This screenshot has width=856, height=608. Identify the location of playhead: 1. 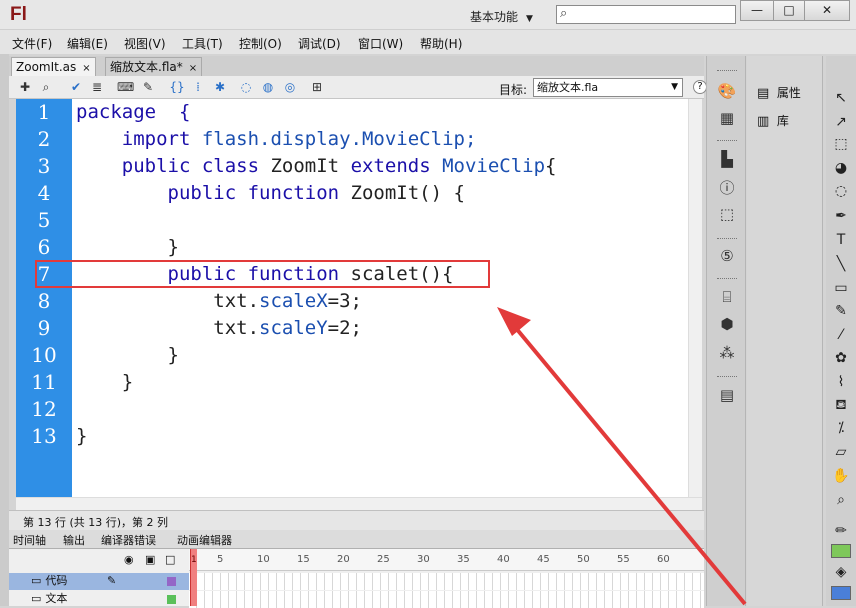
(193, 577).